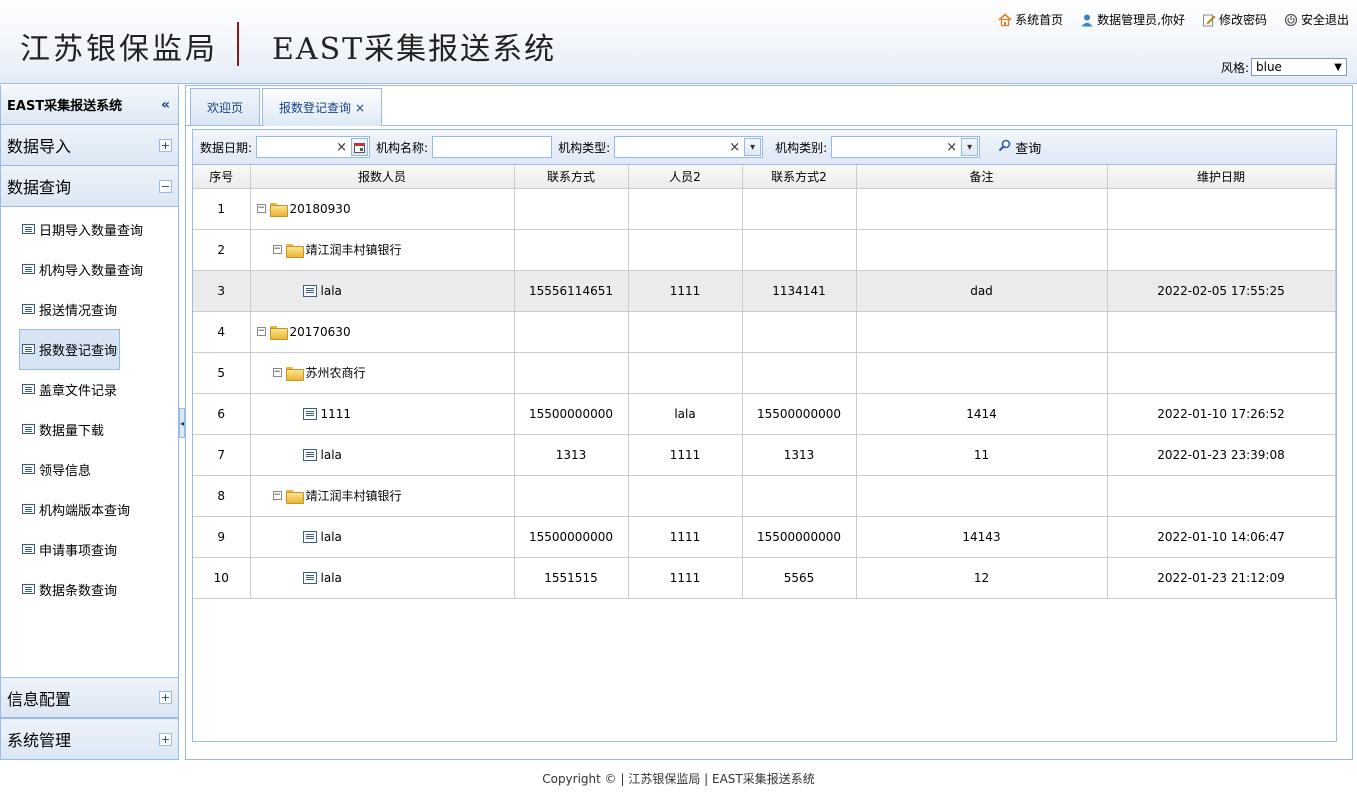  I want to click on cell-person2: 1111, so click(685, 537).